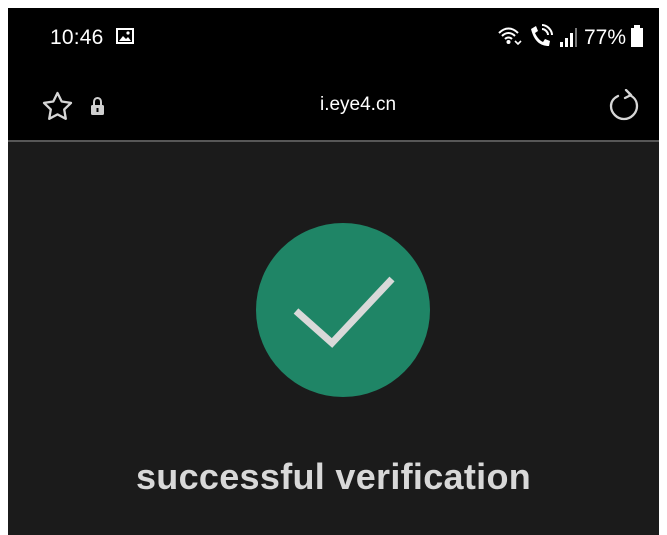 The image size is (667, 535). Describe the element at coordinates (508, 38) in the screenshot. I see `wifi-icon` at that location.